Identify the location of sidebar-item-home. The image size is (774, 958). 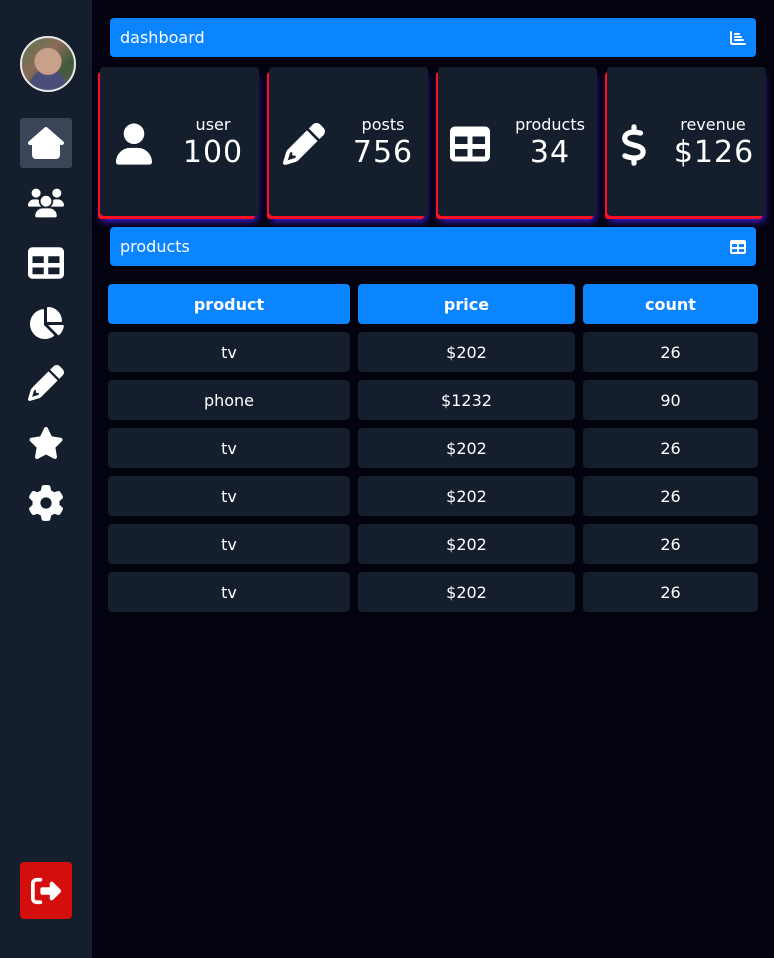
(46, 143).